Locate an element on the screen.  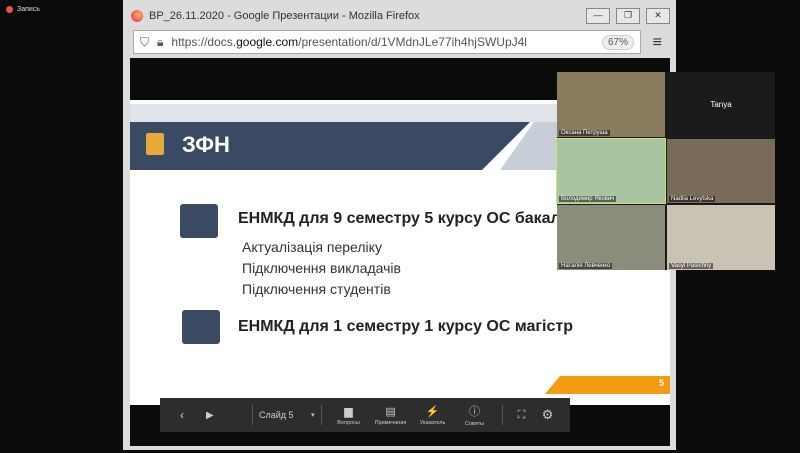
participant-tile: Tanya is located at coordinates (721, 104).